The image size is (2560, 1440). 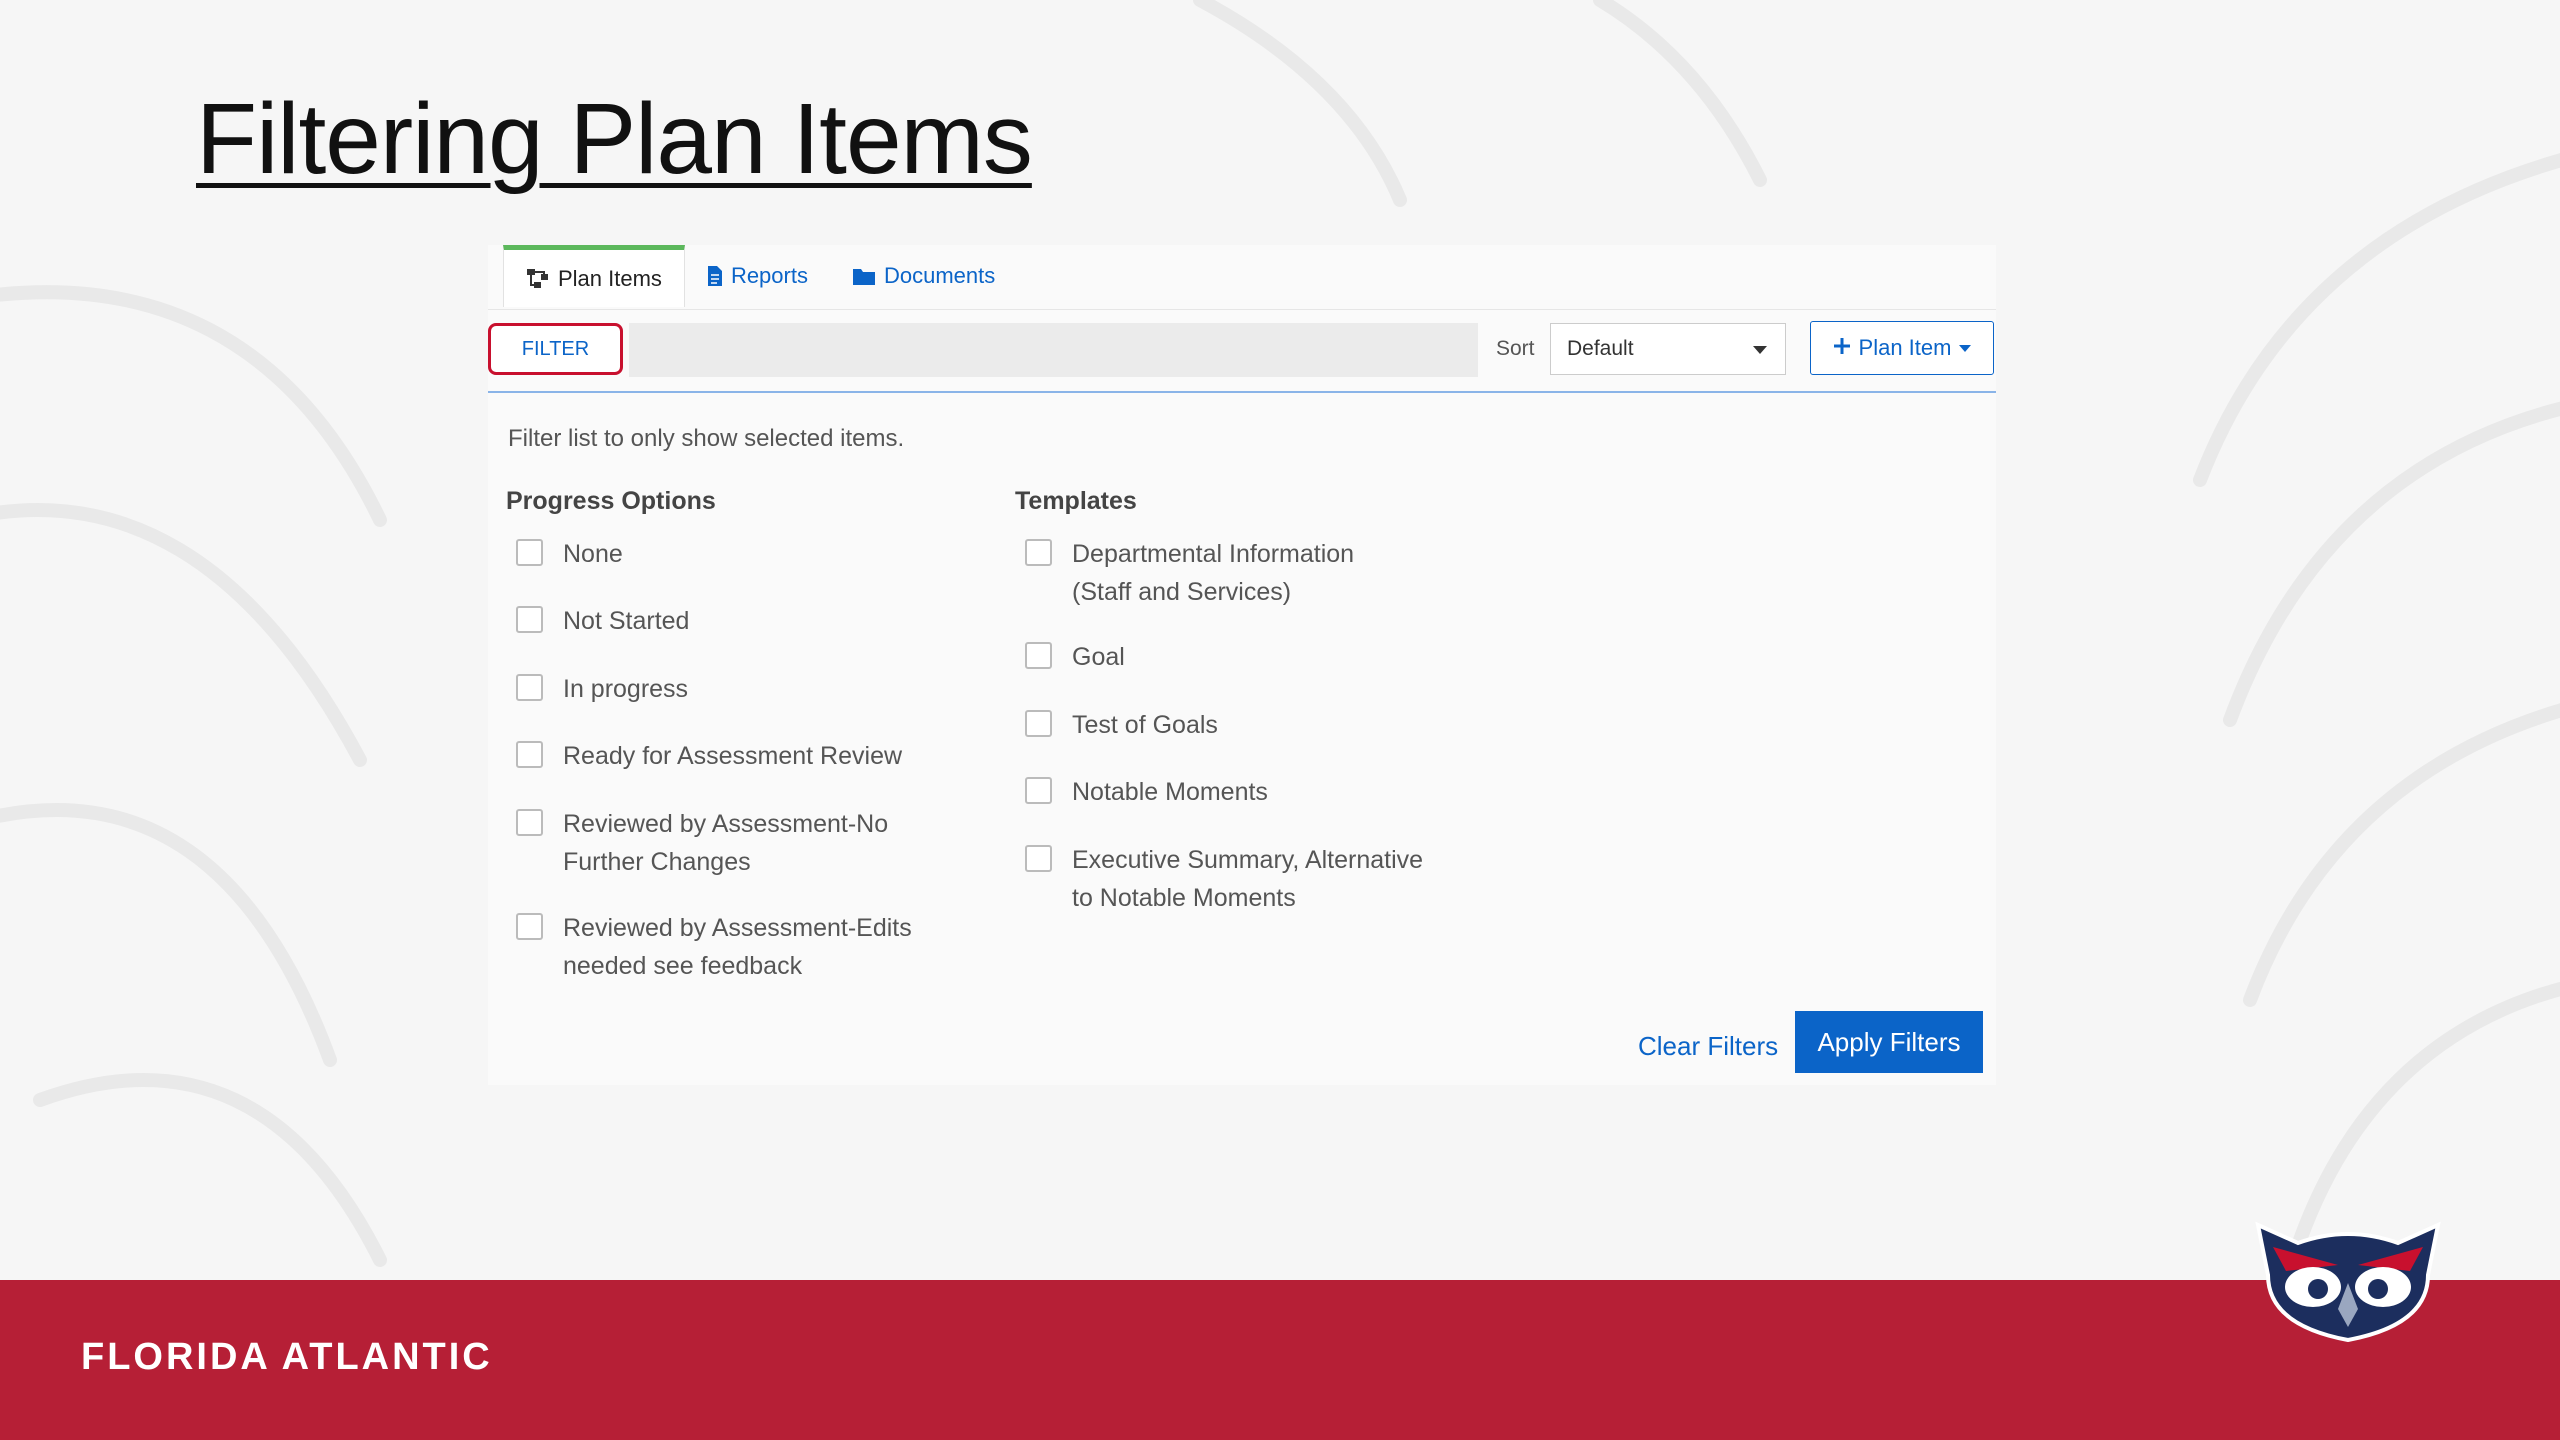 I want to click on checkbox-label: Not Started, so click(x=626, y=621).